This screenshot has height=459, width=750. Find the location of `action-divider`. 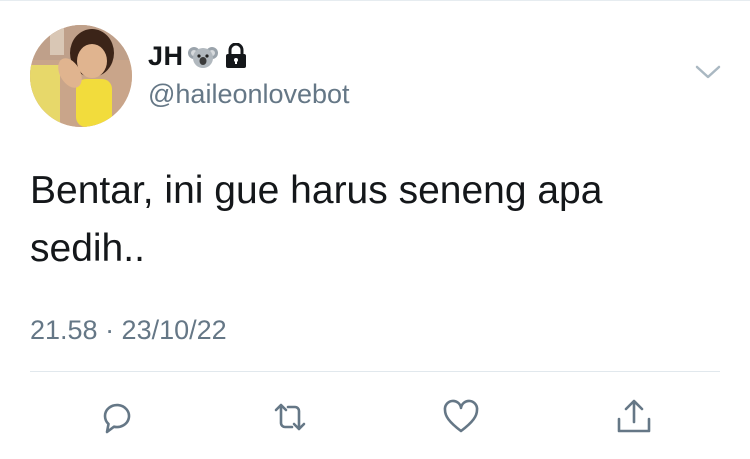

action-divider is located at coordinates (375, 371).